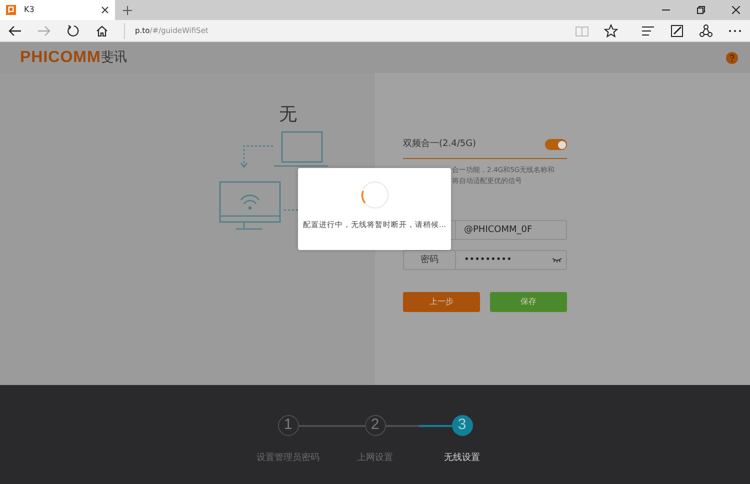  I want to click on previous-step-button: 上一步, so click(441, 302).